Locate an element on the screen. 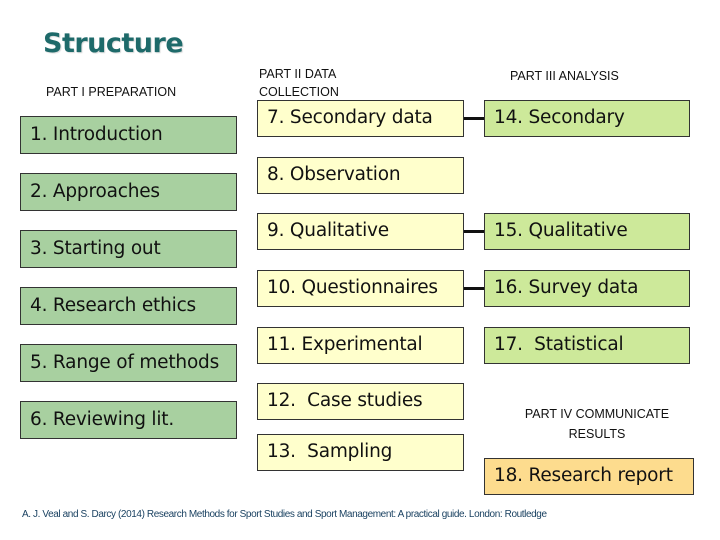 This screenshot has width=720, height=540. chapter-box-secondary-analysis: 14. Secondary is located at coordinates (587, 118).